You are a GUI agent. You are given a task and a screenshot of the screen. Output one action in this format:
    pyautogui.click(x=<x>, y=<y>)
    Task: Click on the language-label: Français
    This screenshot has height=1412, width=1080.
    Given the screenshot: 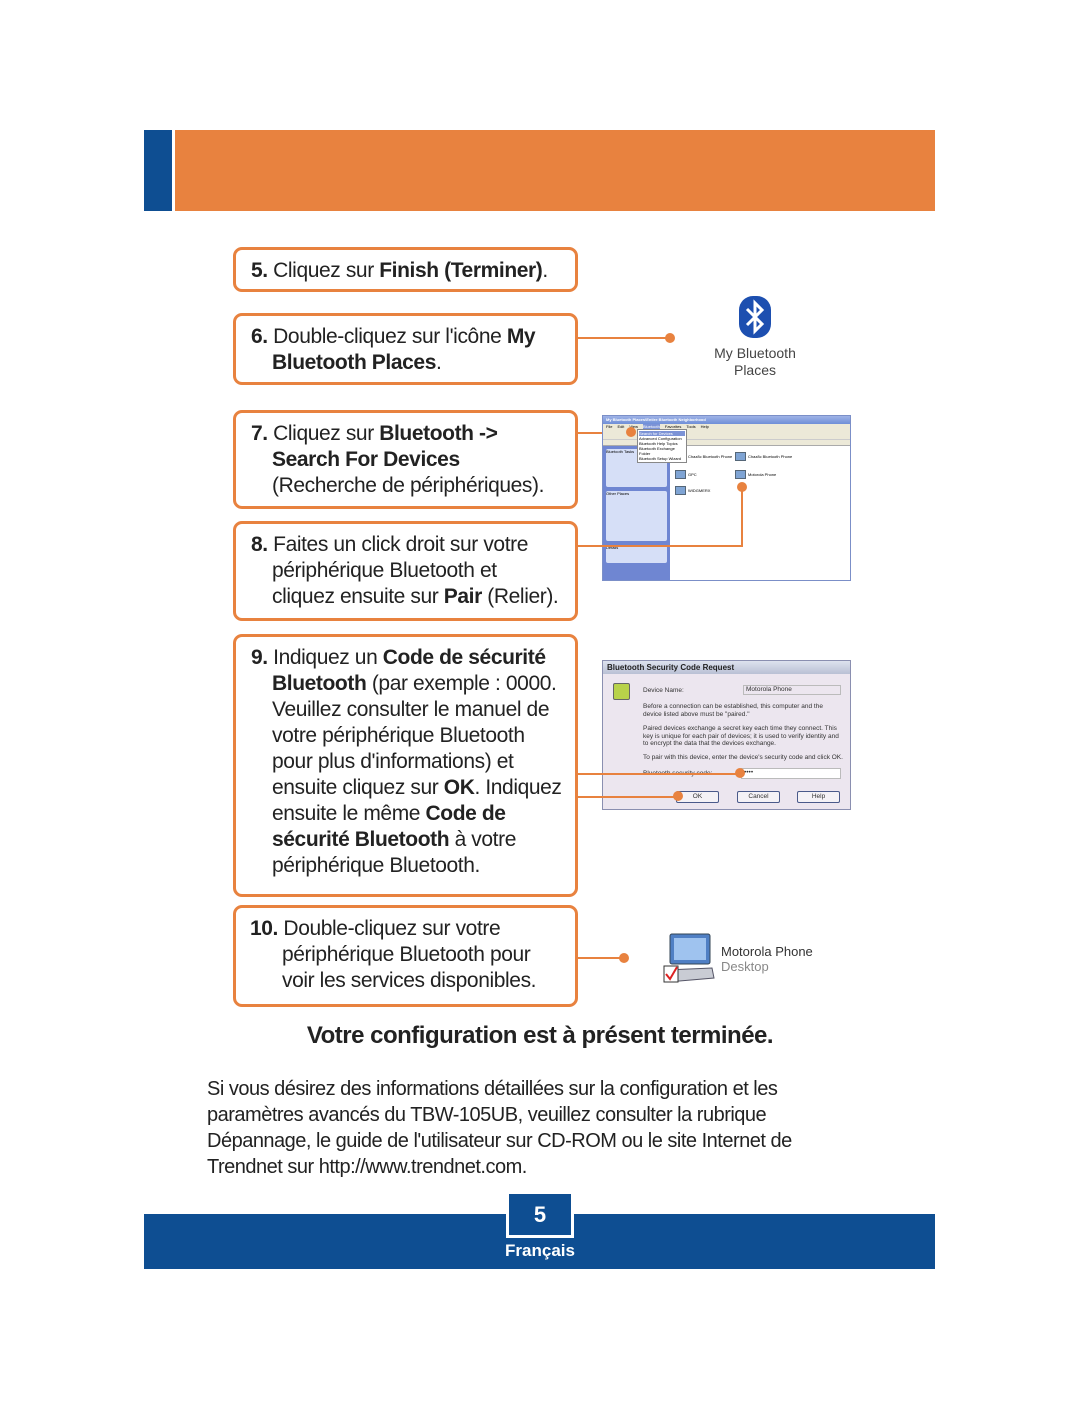 What is the action you would take?
    pyautogui.click(x=540, y=1250)
    